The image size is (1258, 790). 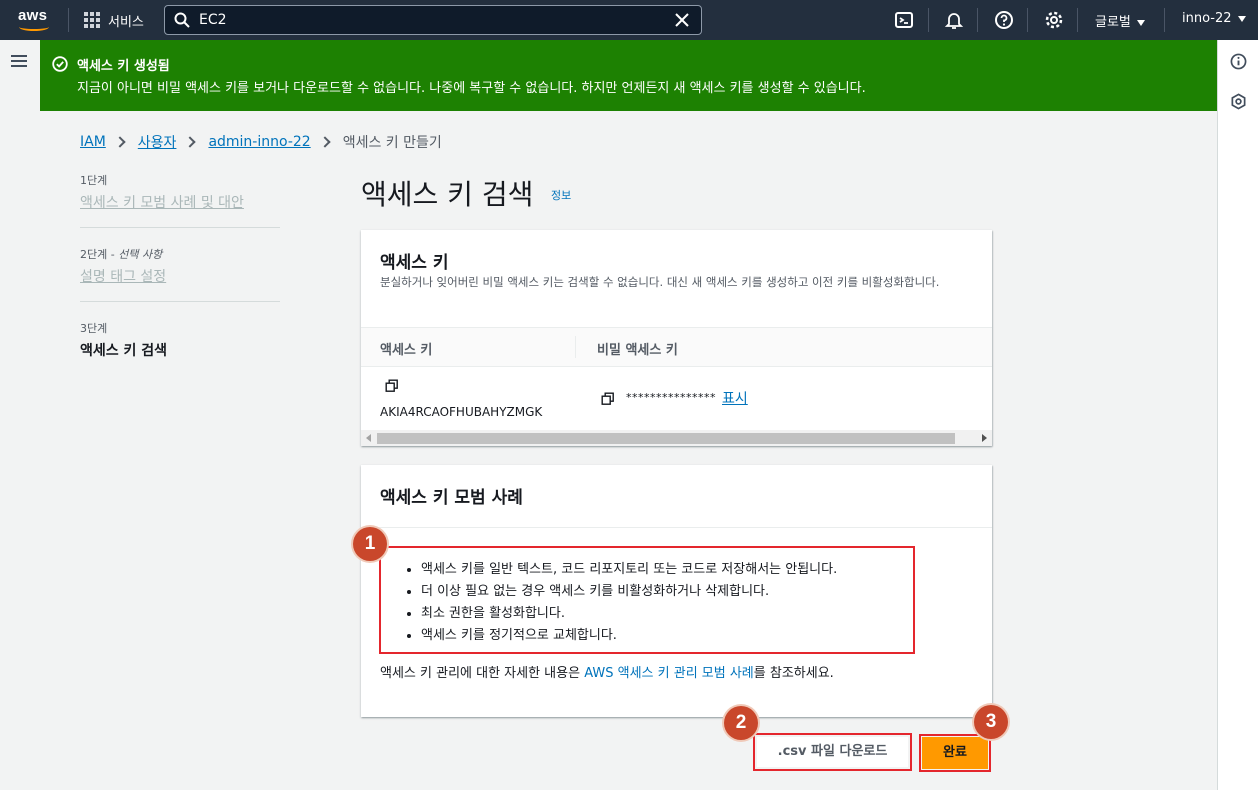 I want to click on region-label: 글로벌, so click(x=1113, y=22).